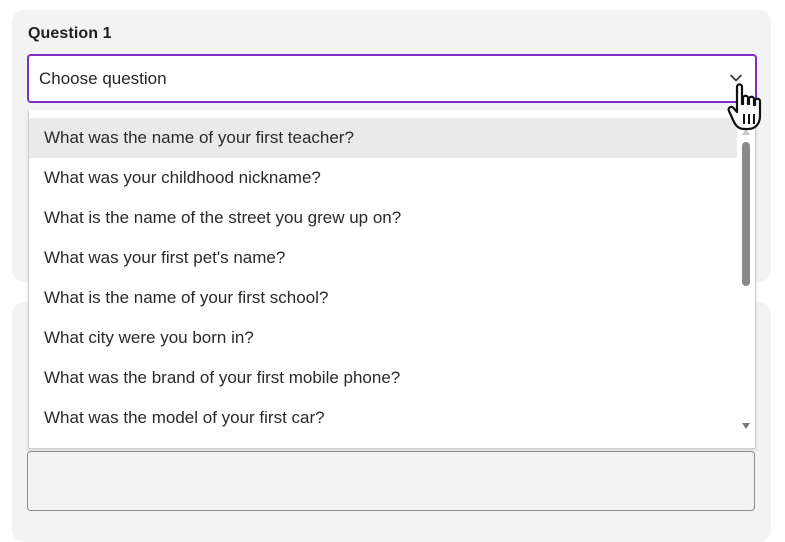 This screenshot has height=542, width=785. I want to click on hand-pointer-cursor-icon, so click(744, 107).